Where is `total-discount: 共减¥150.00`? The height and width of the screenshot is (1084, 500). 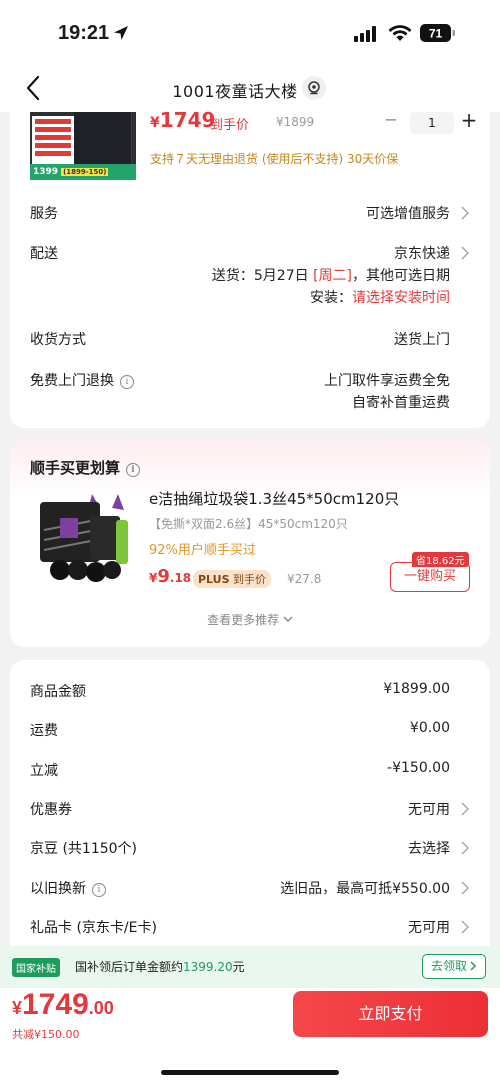
total-discount: 共减¥150.00 is located at coordinates (46, 1034).